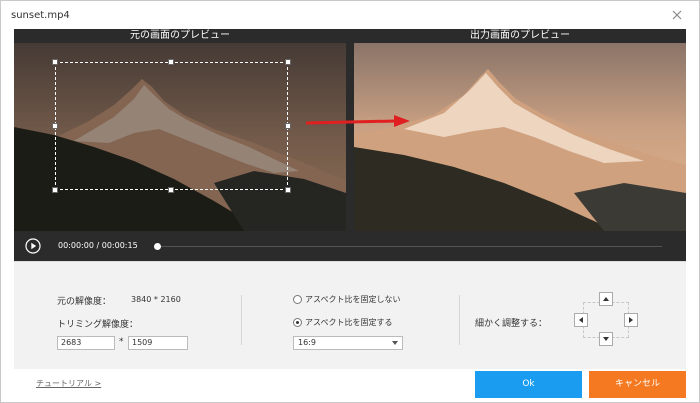  I want to click on footer: チュートリアル > Ok キャンセル, so click(350, 384).